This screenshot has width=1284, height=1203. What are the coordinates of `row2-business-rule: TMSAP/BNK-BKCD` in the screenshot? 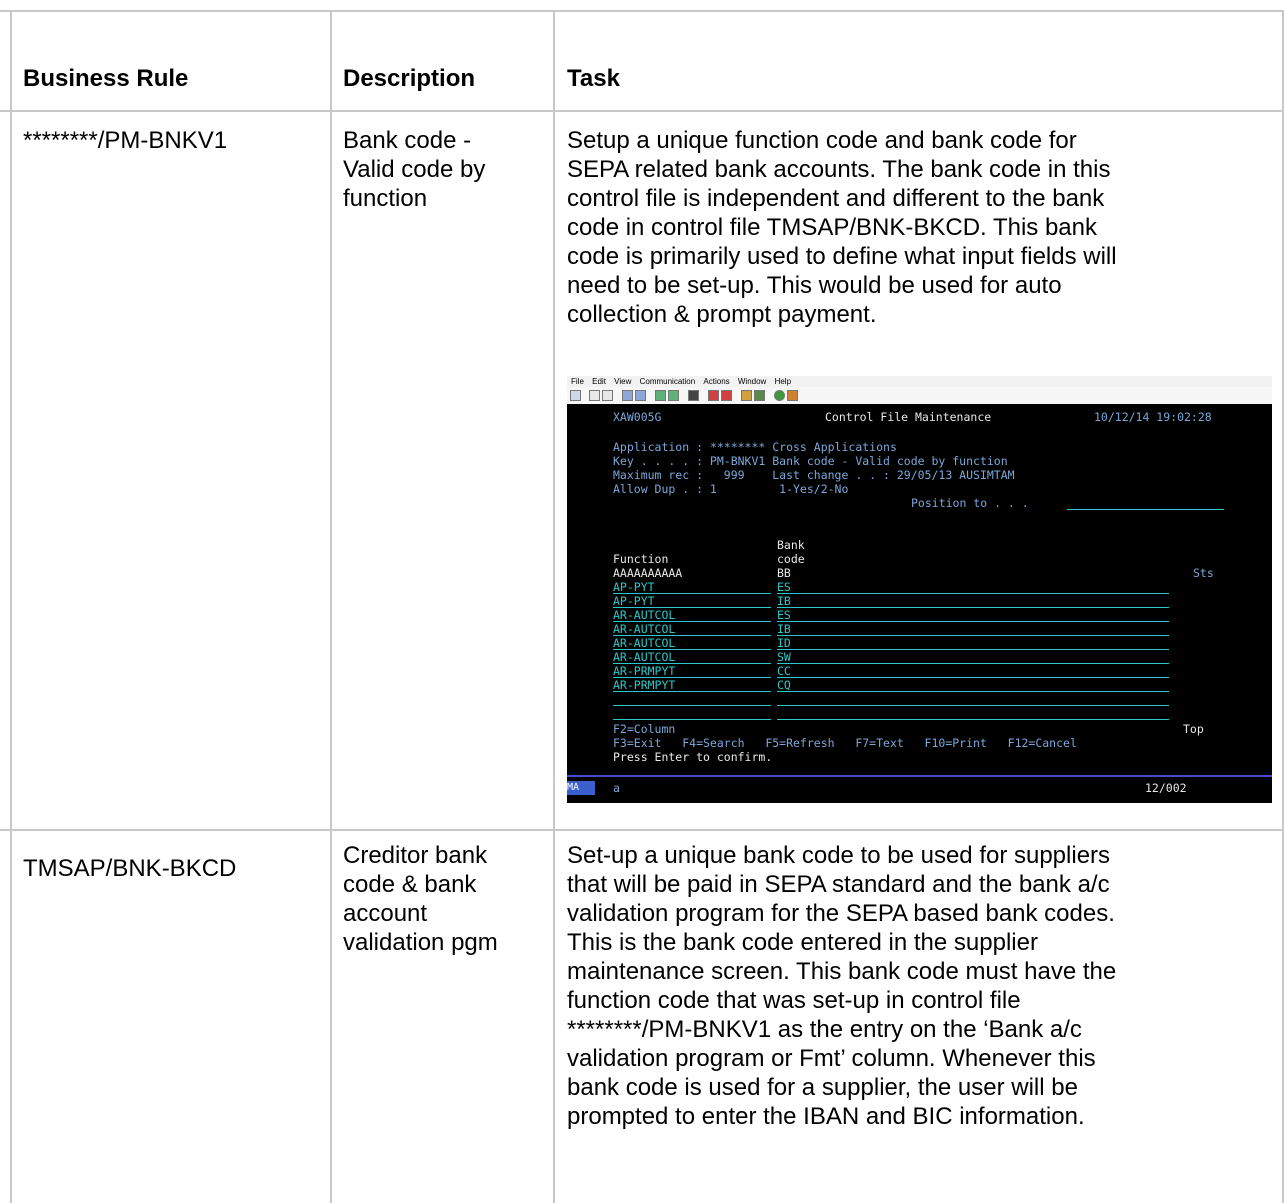 It's located at (130, 868).